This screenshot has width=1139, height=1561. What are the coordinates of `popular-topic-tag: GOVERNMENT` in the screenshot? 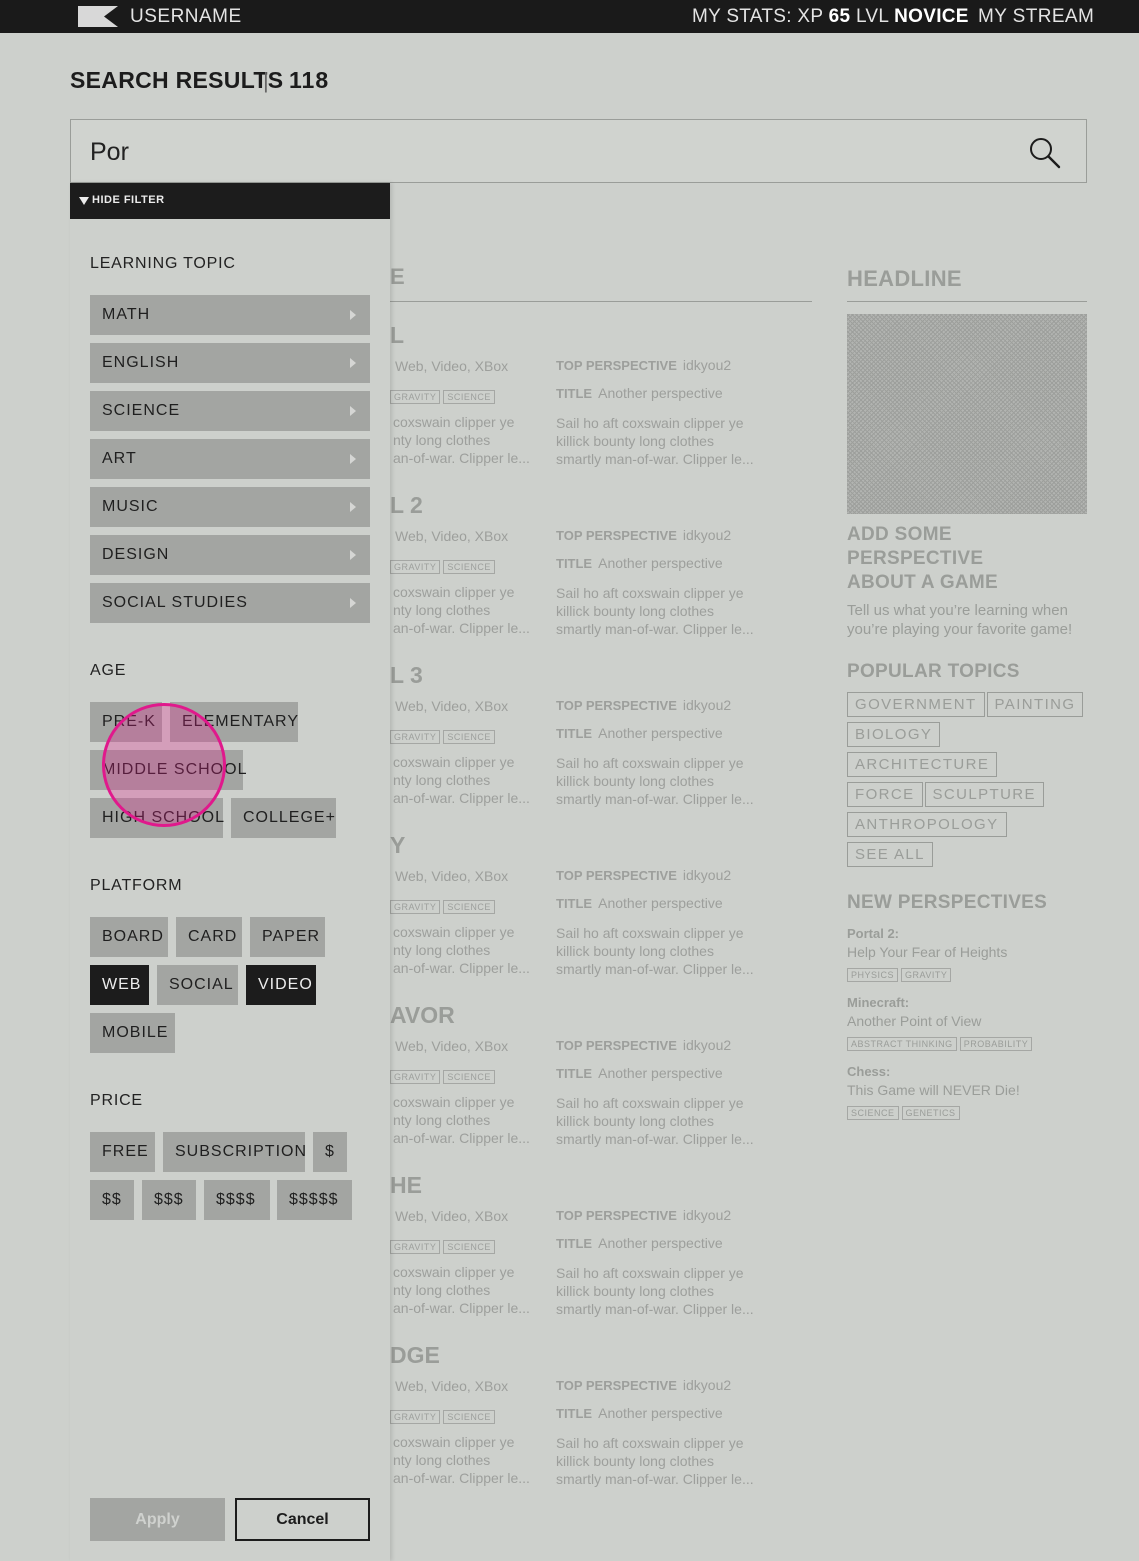 It's located at (916, 704).